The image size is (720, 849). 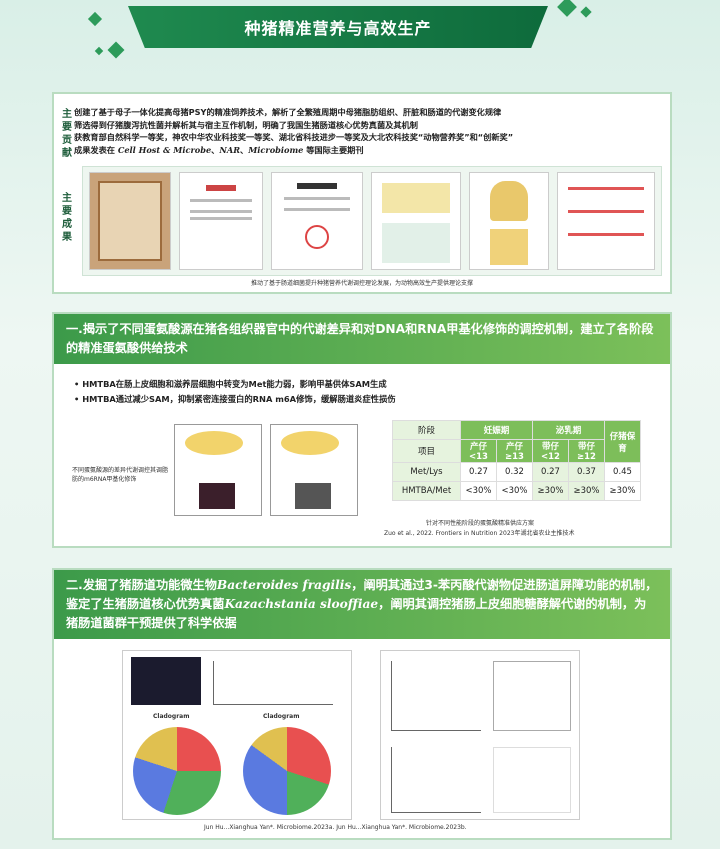 I want to click on table-header-cell: 妊娠期, so click(x=496, y=430).